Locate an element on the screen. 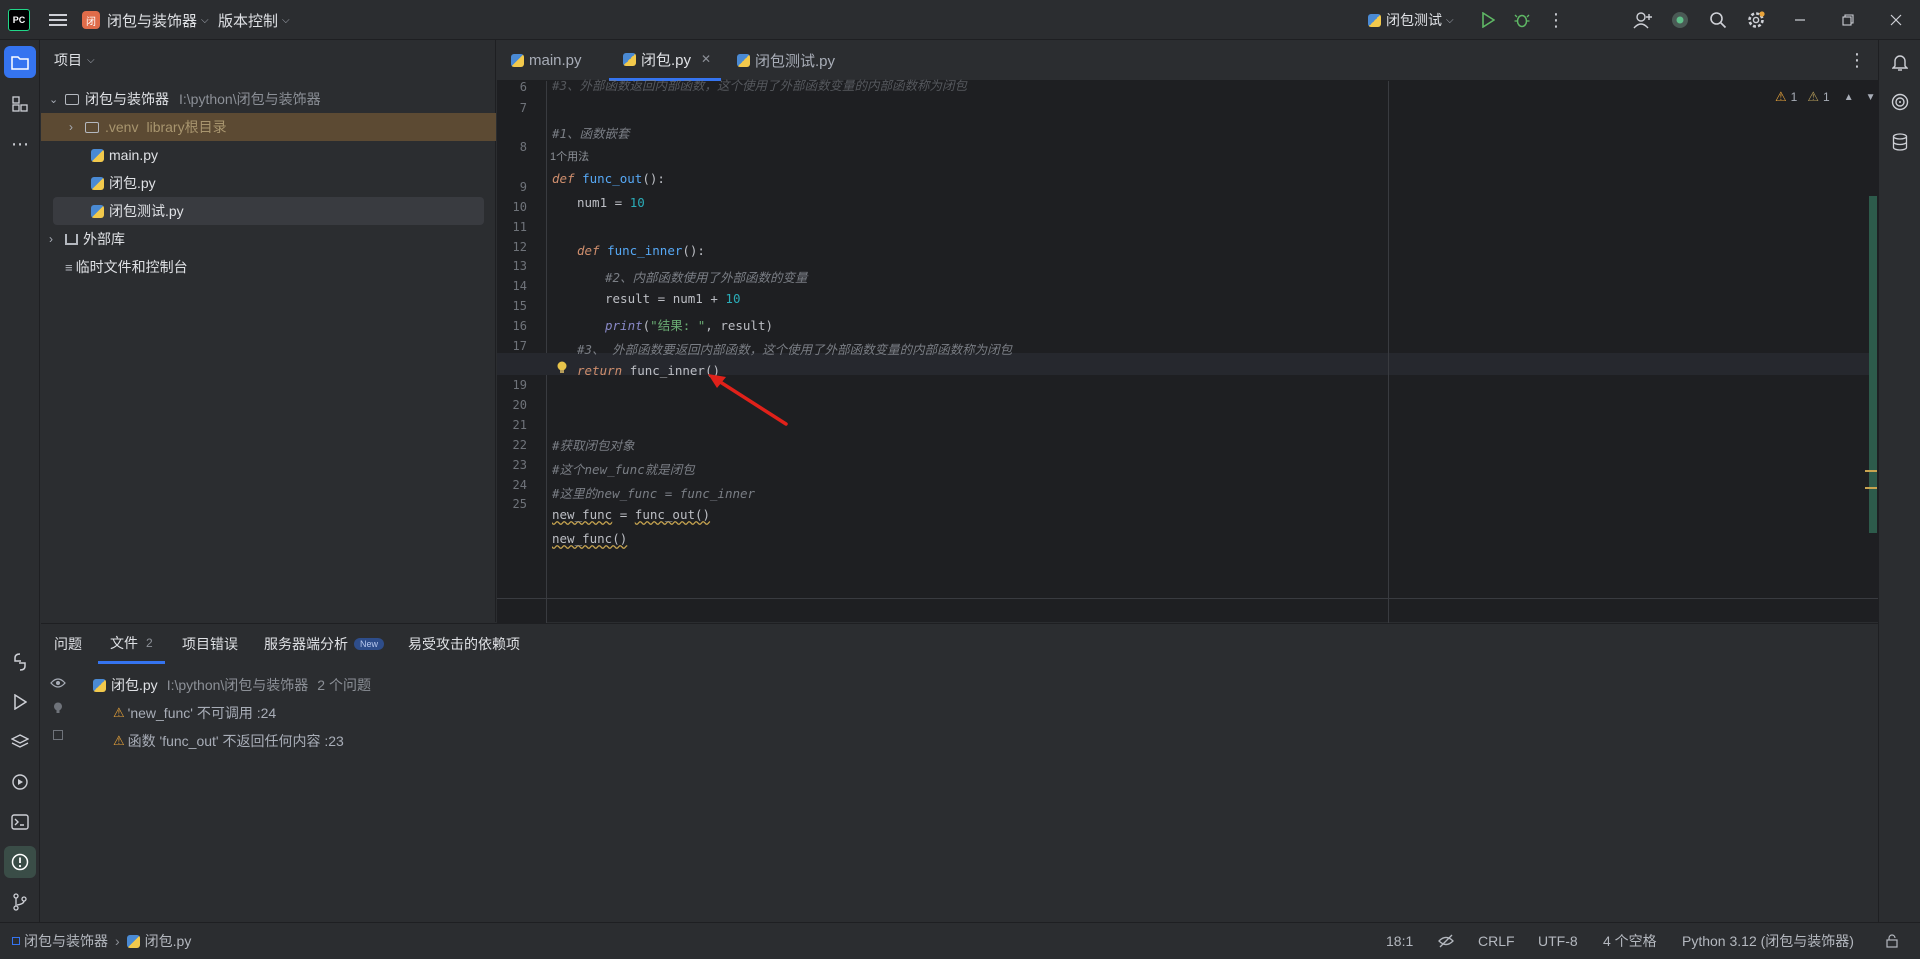 The width and height of the screenshot is (1920, 959). weak-warning-count: 1 is located at coordinates (1826, 97).